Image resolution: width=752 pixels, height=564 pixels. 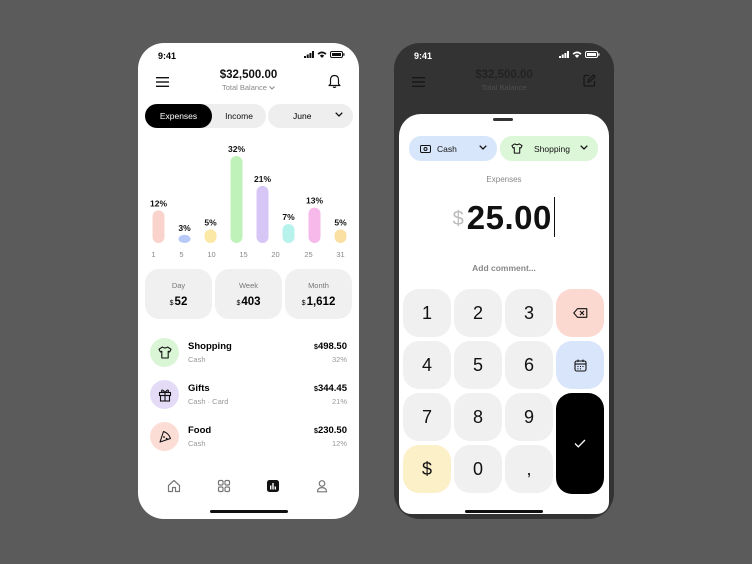 I want to click on x-tick-label: 15, so click(x=243, y=254).